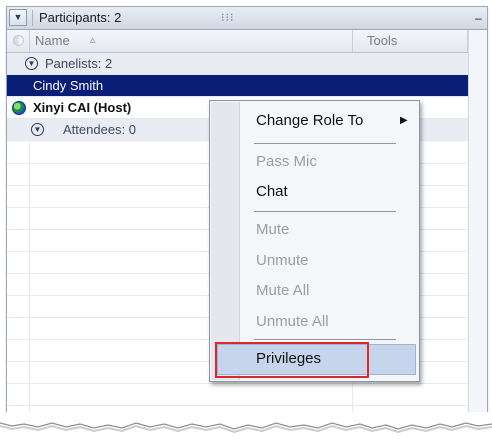  I want to click on panelists-group-label: Panelists: 2, so click(79, 63).